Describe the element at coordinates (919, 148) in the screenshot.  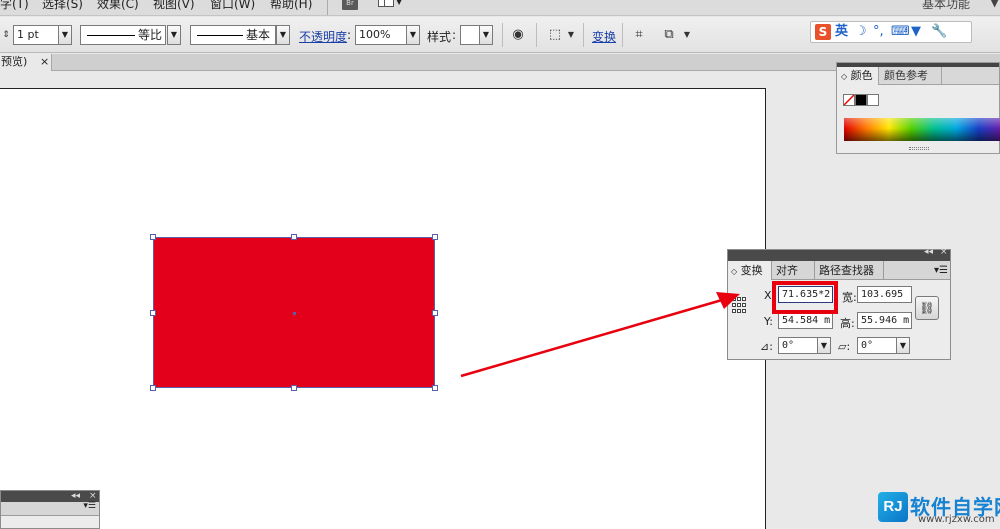
I see `resize-grip` at that location.